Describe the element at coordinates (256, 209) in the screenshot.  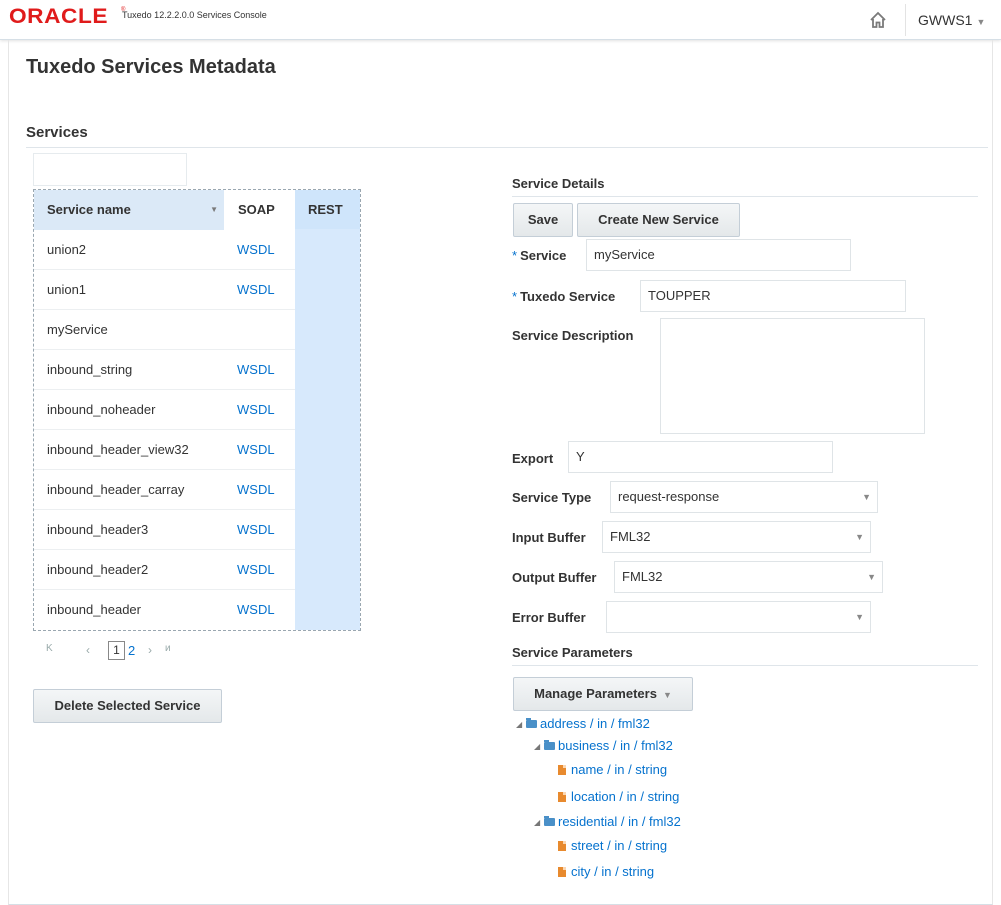
I see `column-label: SOAP` at that location.